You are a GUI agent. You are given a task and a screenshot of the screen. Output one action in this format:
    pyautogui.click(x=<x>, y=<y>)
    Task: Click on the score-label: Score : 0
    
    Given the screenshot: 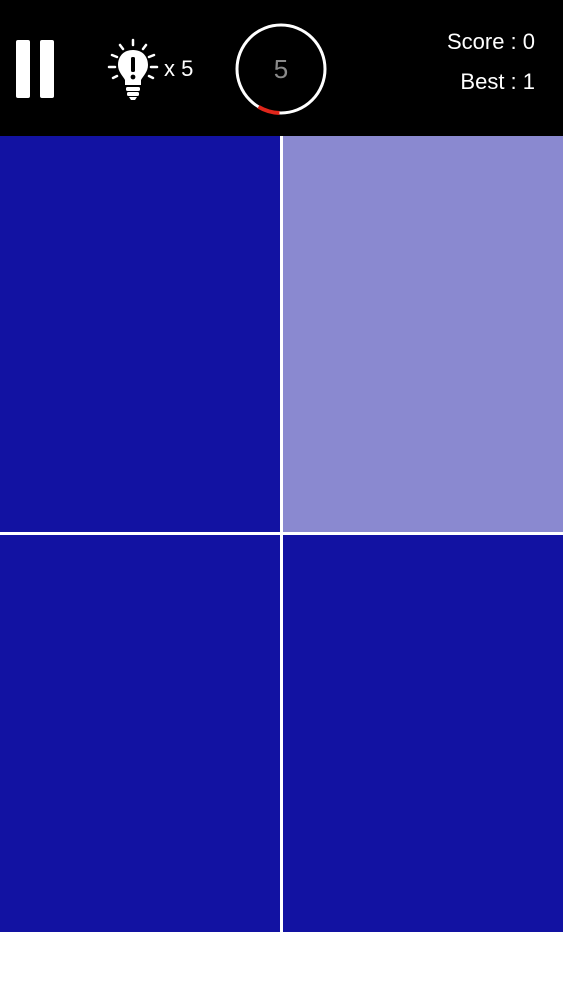 What is the action you would take?
    pyautogui.click(x=490, y=41)
    